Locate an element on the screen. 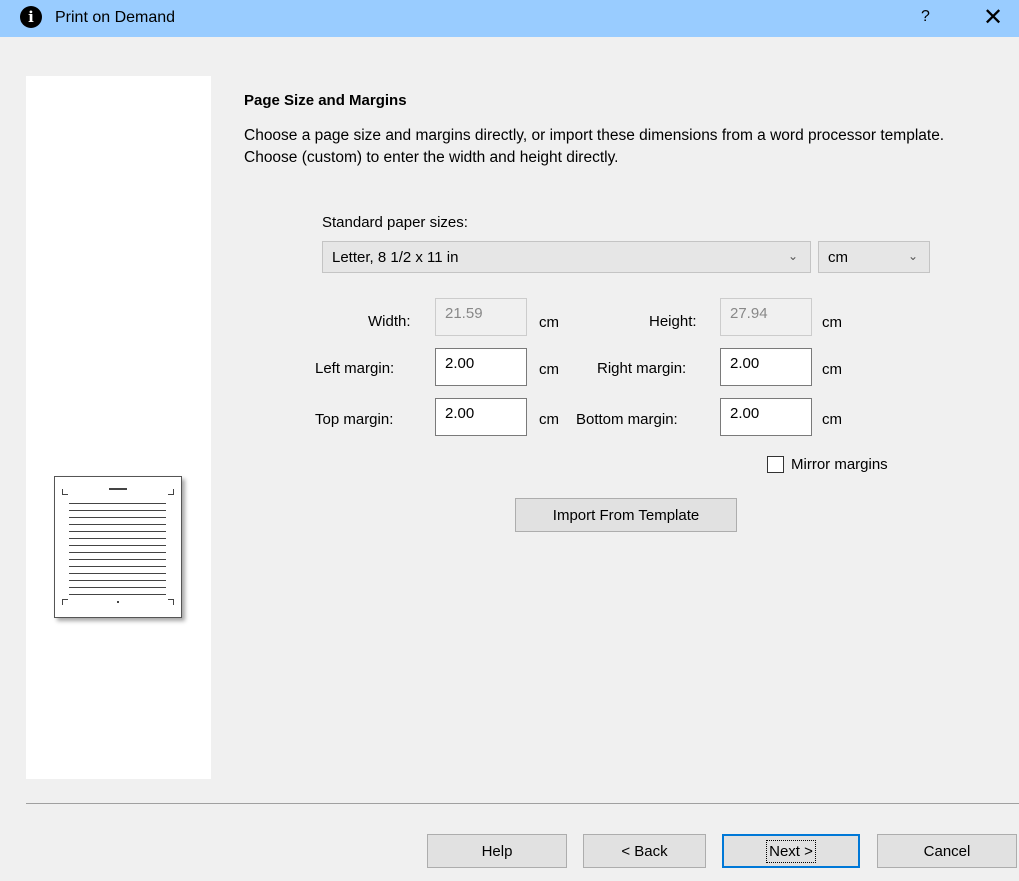 This screenshot has height=881, width=1019. unit-dropdown: cm ⌄ is located at coordinates (874, 257).